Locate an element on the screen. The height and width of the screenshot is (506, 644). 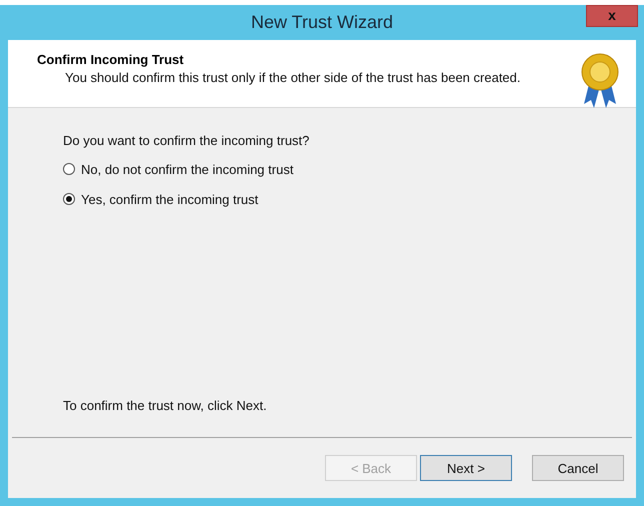
wizard-button: Next > is located at coordinates (466, 468).